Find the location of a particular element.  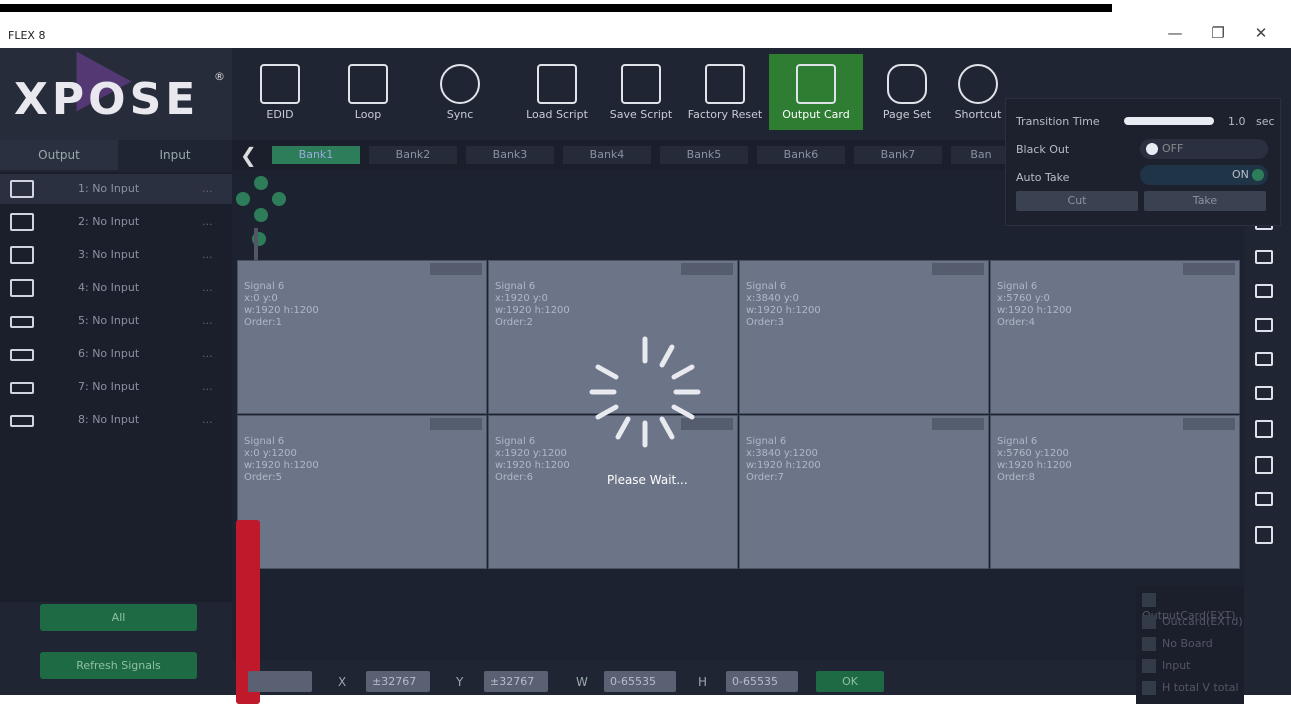

transition-slider is located at coordinates (1169, 121).